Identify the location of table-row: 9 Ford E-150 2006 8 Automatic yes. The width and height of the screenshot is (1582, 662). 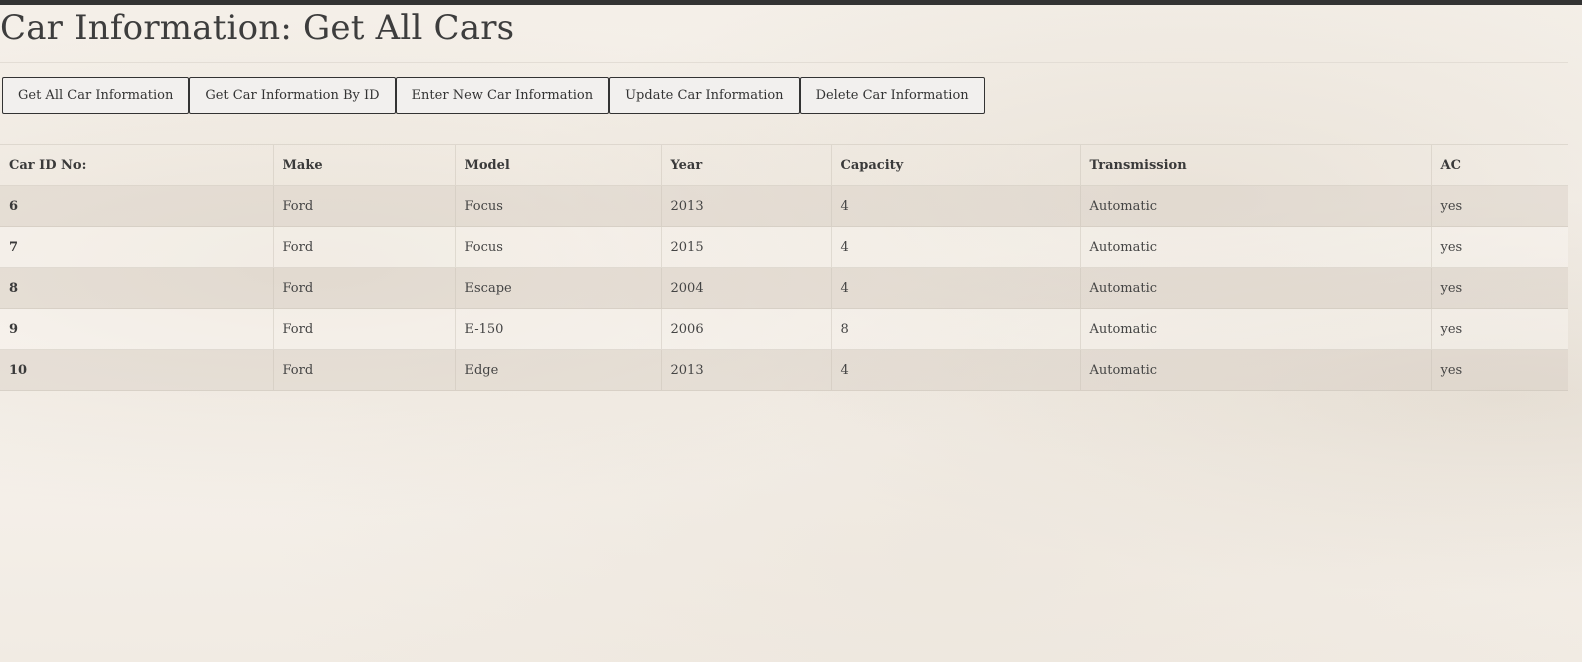
(784, 329).